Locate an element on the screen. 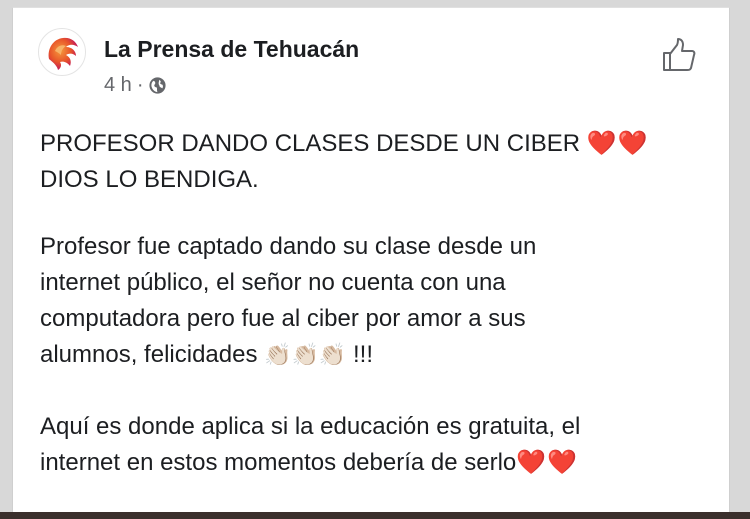 This screenshot has width=750, height=519. thumbs-up-icon is located at coordinates (679, 55).